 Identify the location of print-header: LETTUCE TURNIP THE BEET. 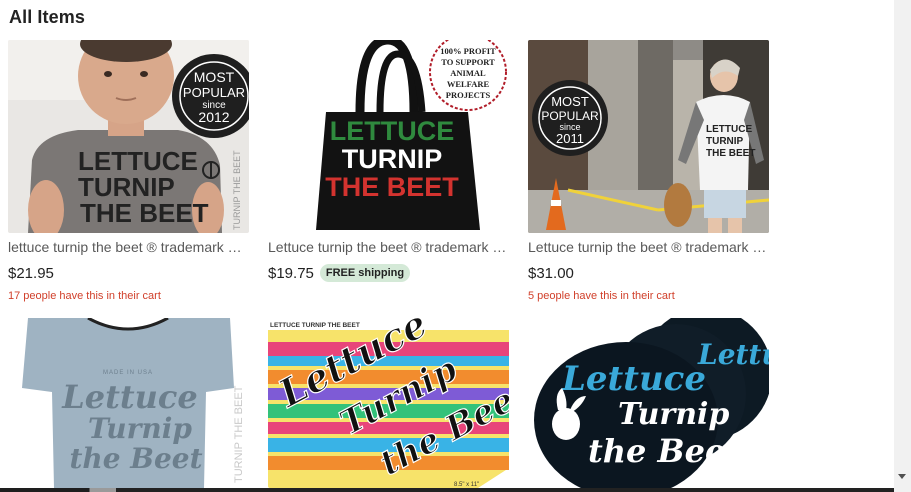
(315, 325).